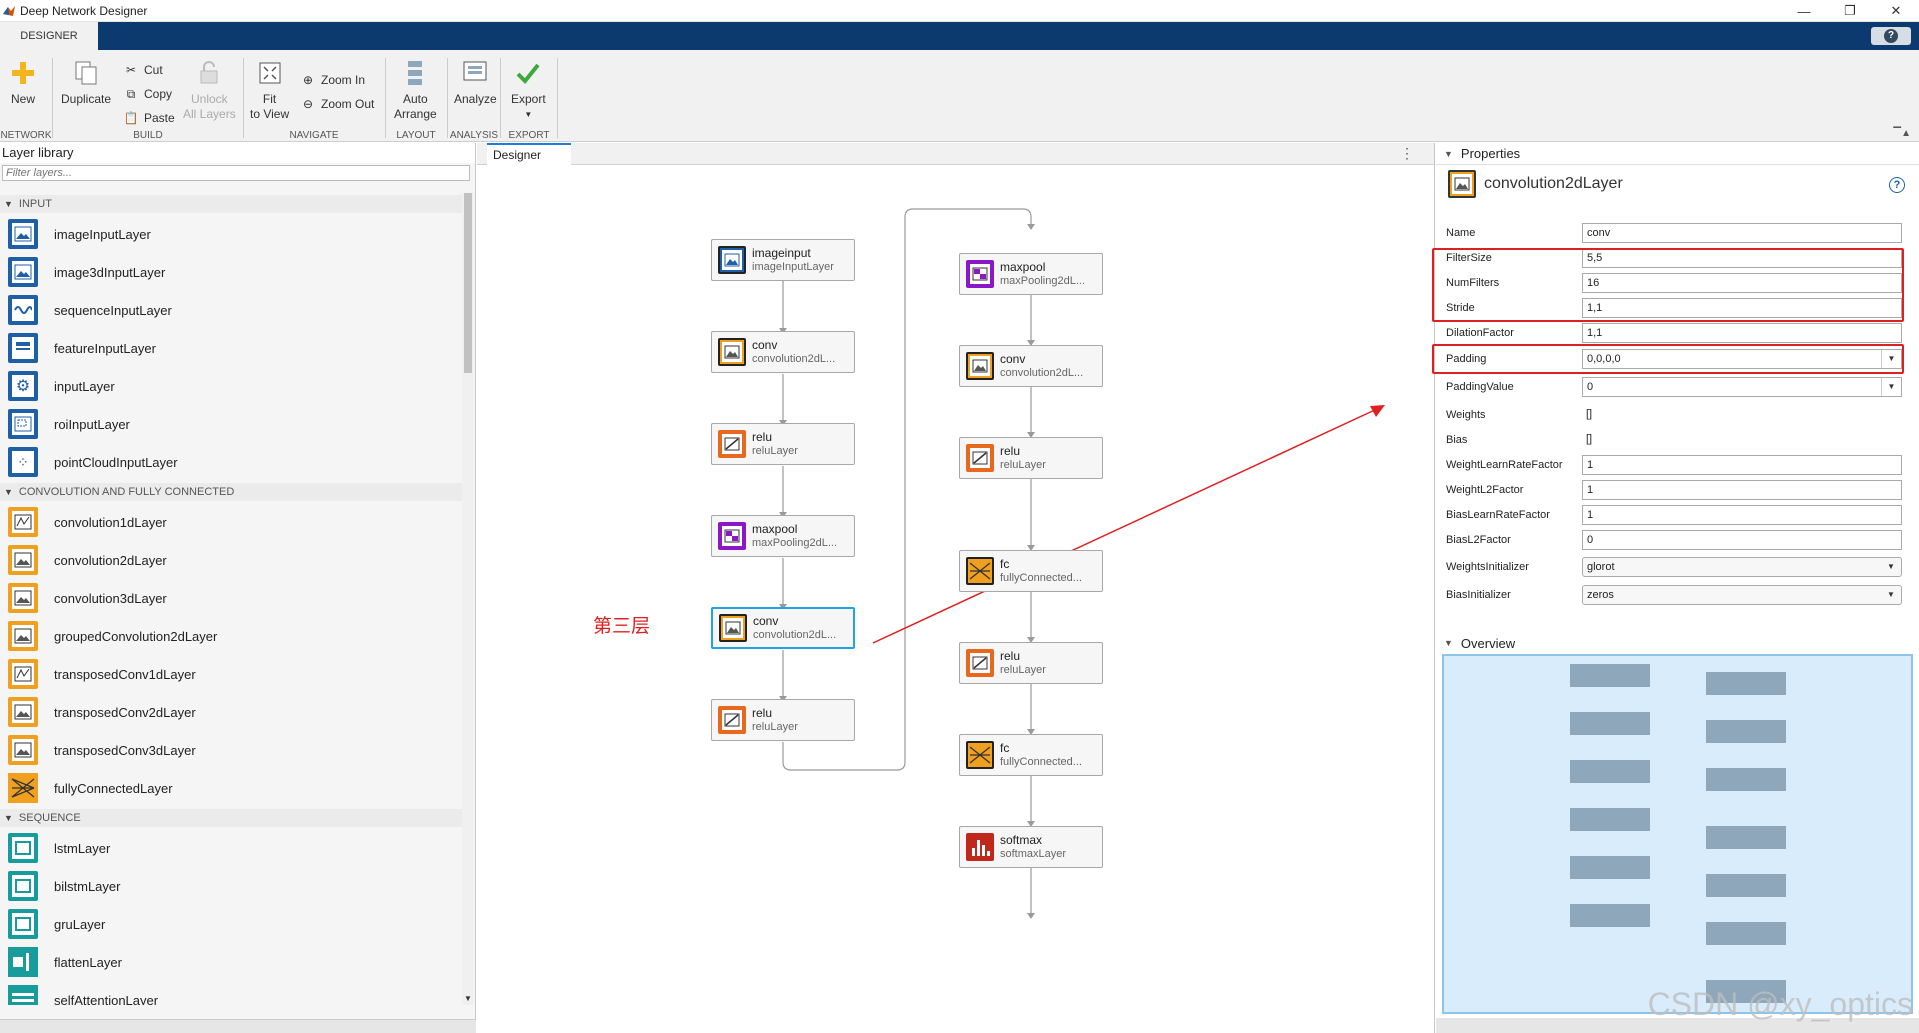  Describe the element at coordinates (1677, 834) in the screenshot. I see `overview-minimap` at that location.